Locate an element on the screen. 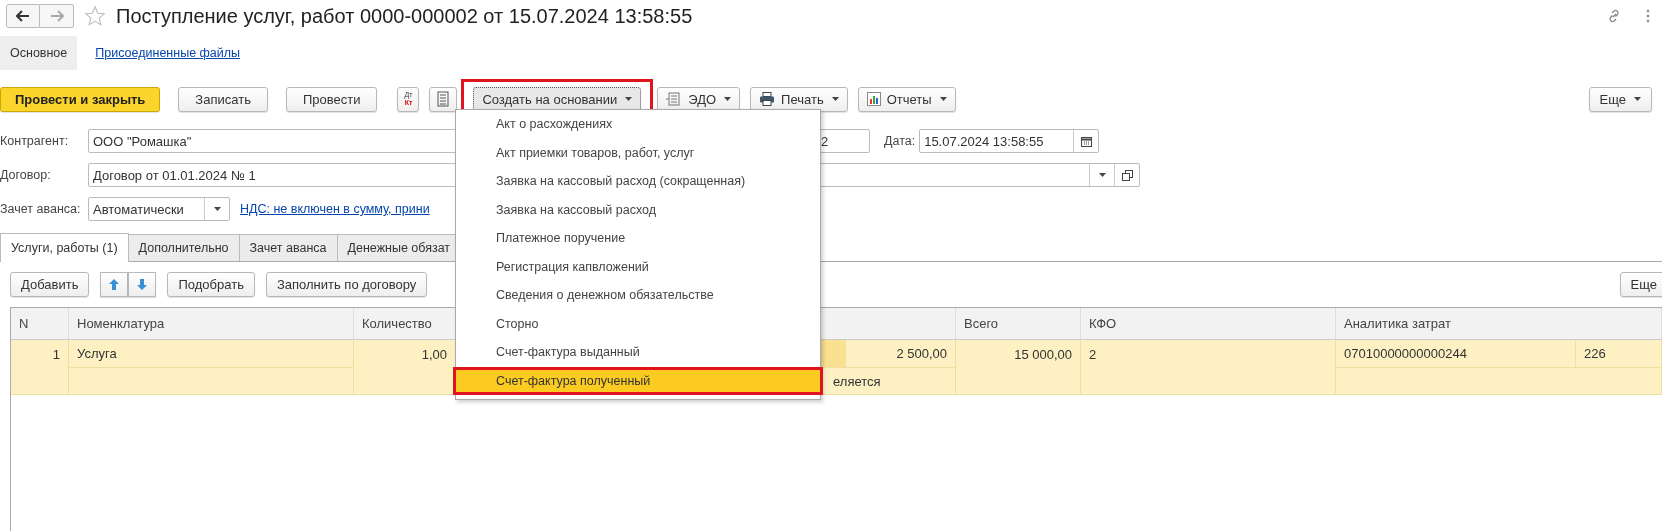 This screenshot has width=1662, height=531. toolbar-button: Провести is located at coordinates (331, 99).